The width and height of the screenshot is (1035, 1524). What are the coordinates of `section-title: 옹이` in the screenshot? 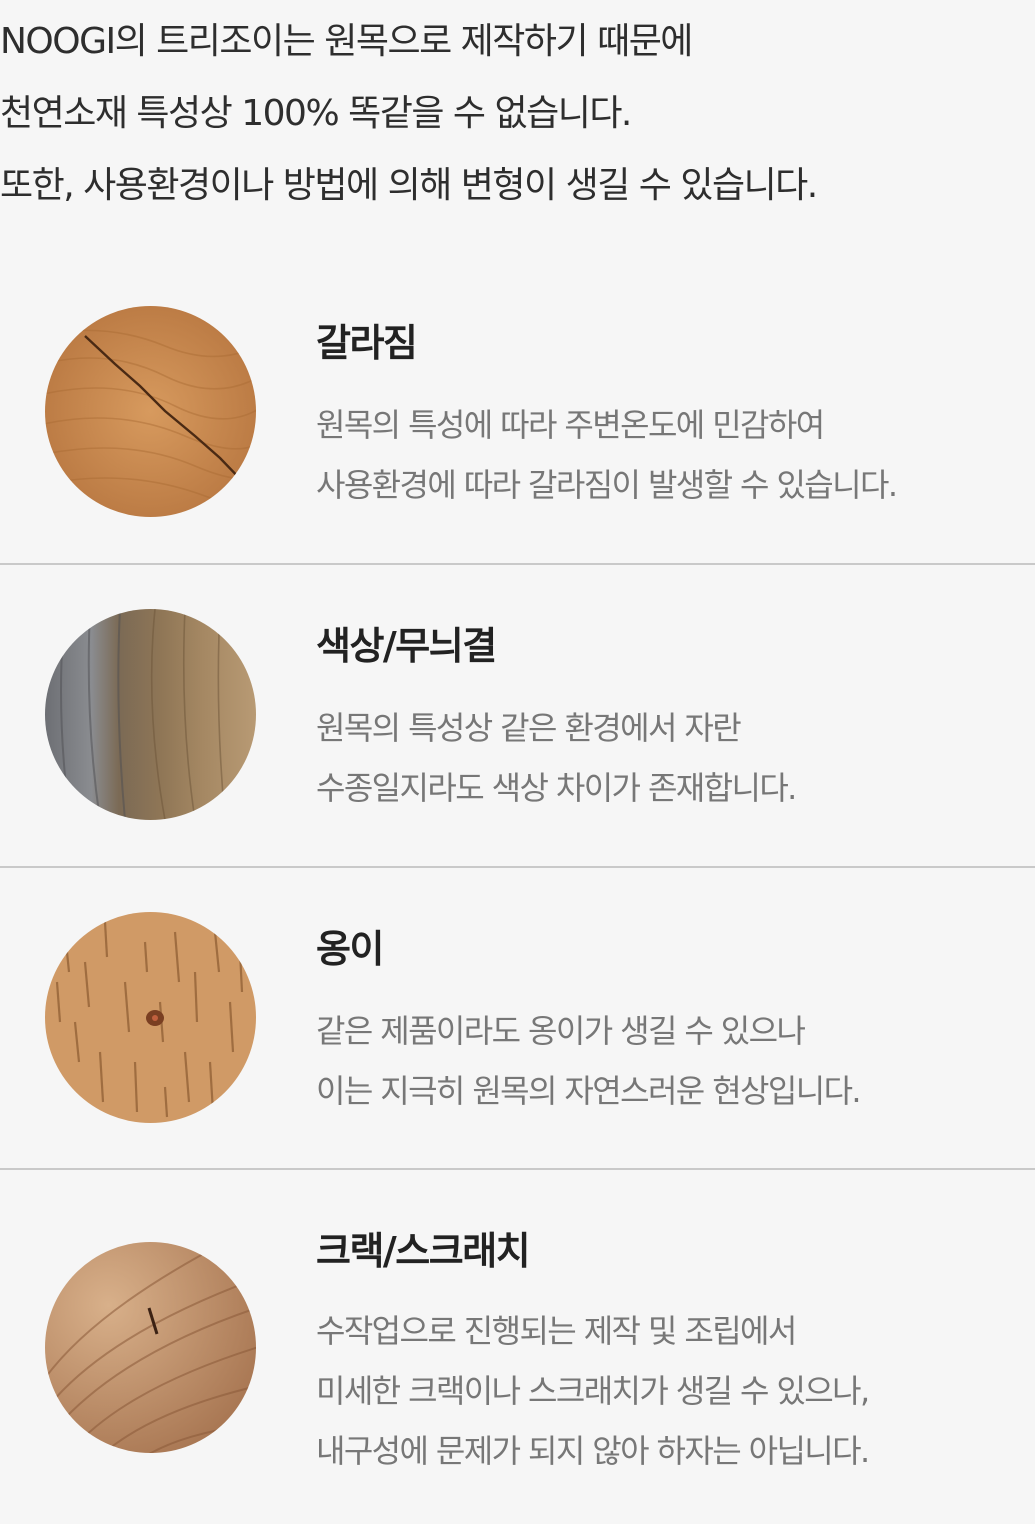 It's located at (350, 949).